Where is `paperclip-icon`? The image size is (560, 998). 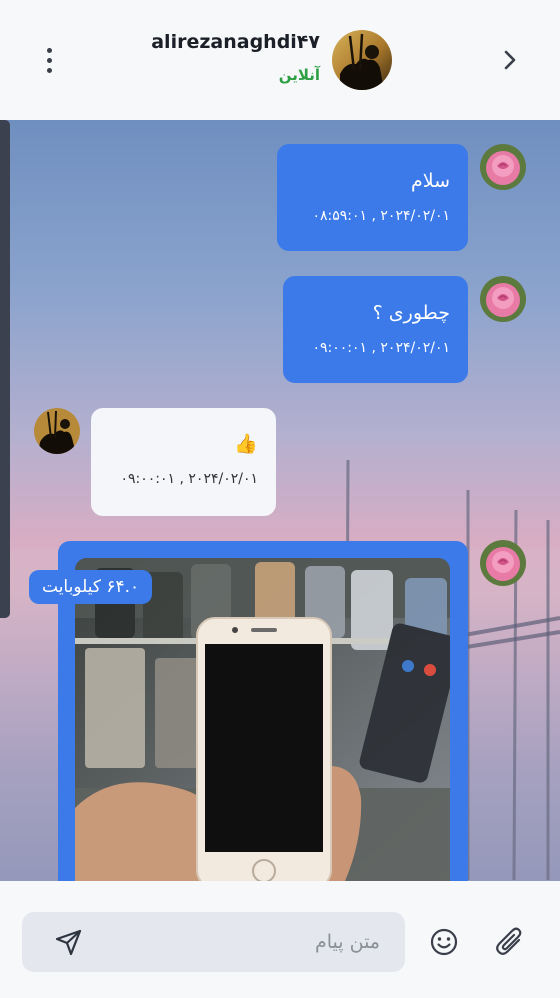 paperclip-icon is located at coordinates (509, 941).